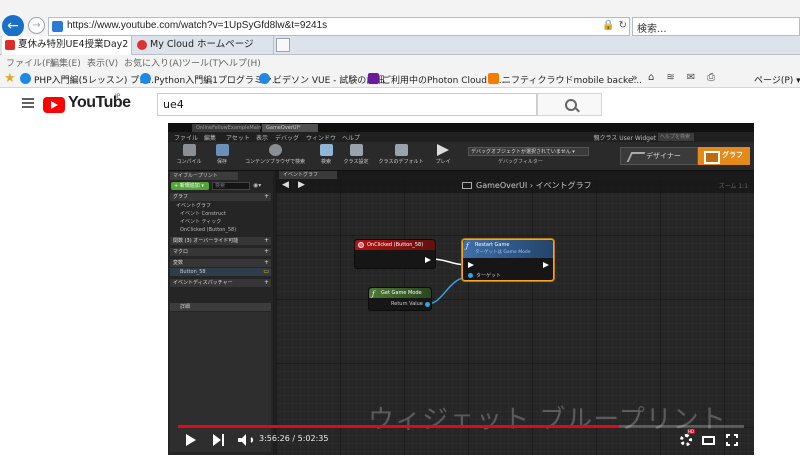 The width and height of the screenshot is (800, 460). Describe the element at coordinates (443, 150) in the screenshot. I see `play-triangle-icon` at that location.